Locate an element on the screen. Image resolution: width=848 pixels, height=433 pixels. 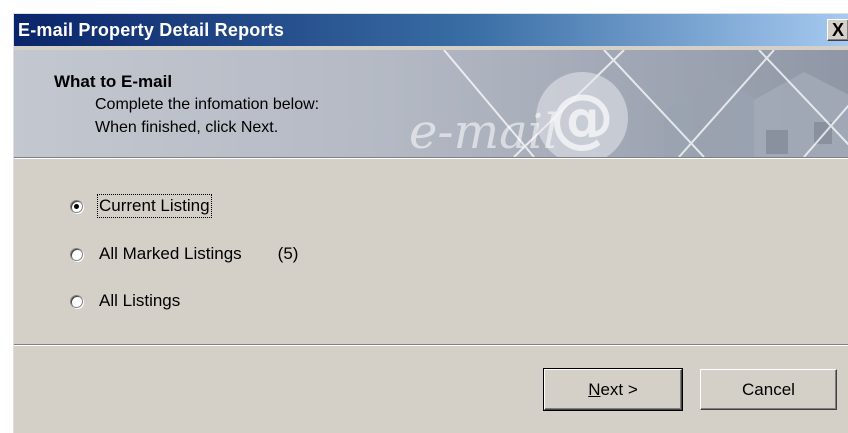
current-listing-label: Current Listing is located at coordinates (154, 206).